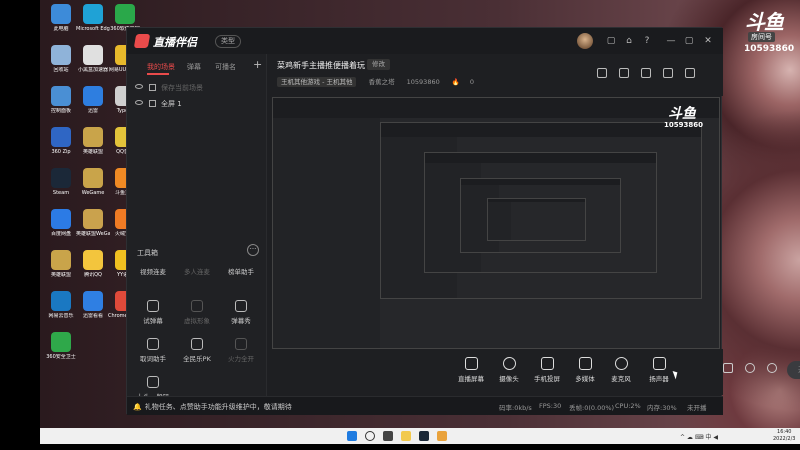  What do you see at coordinates (61, 229) in the screenshot?
I see `desktop-icon: 百度网盘` at bounding box center [61, 229].